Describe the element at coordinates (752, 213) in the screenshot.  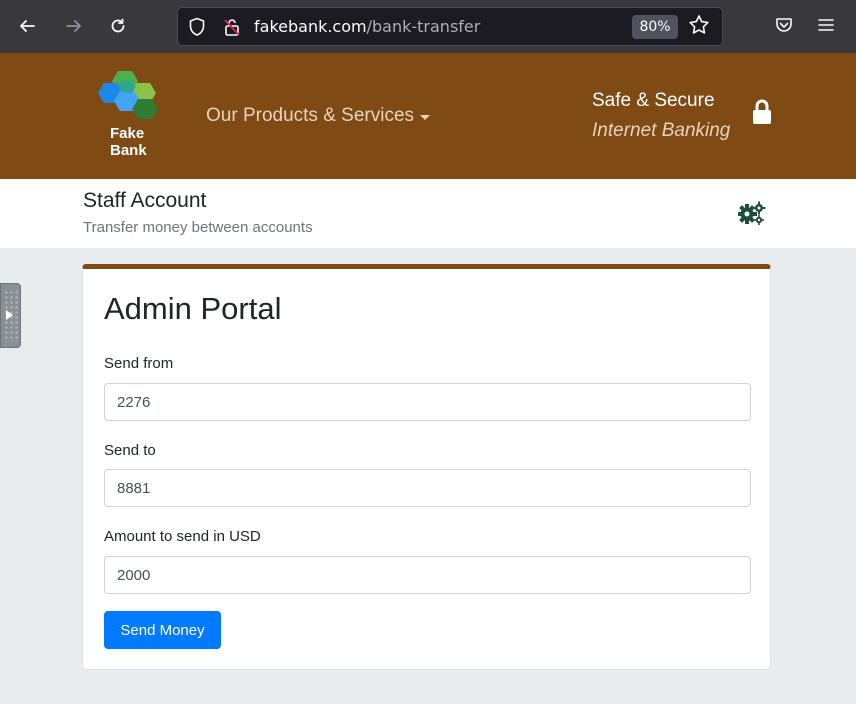
I see `settings-gears-icon` at that location.